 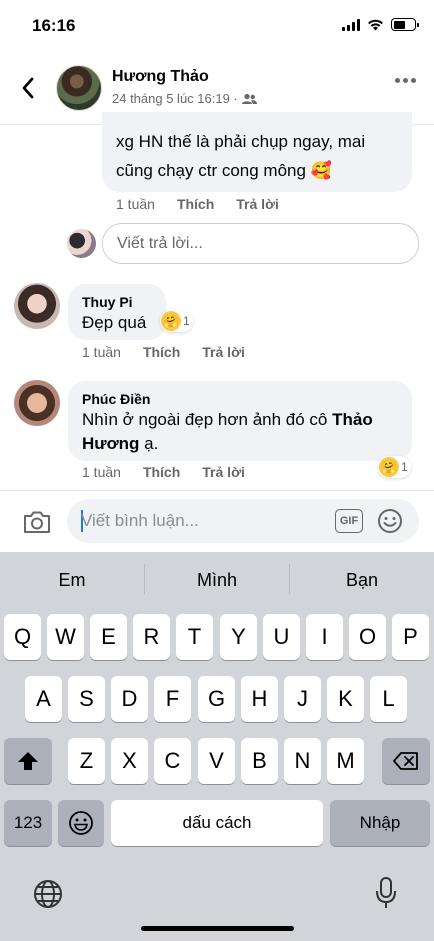 I want to click on key: I, so click(x=324, y=637).